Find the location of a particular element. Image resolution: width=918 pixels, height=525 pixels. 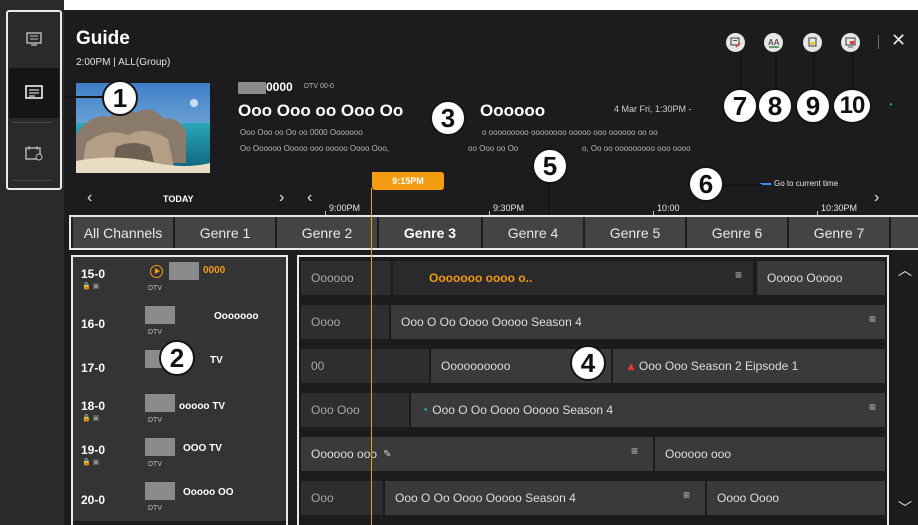

toolbar-separator is located at coordinates (878, 42).